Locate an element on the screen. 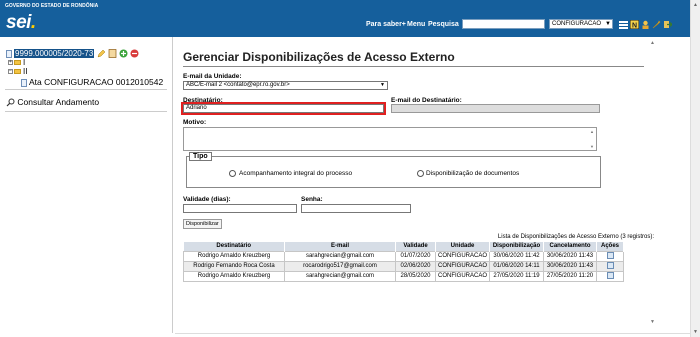 This screenshot has height=337, width=700. document-label: Ata CONFIGURACAO 0012010542 is located at coordinates (96, 82).